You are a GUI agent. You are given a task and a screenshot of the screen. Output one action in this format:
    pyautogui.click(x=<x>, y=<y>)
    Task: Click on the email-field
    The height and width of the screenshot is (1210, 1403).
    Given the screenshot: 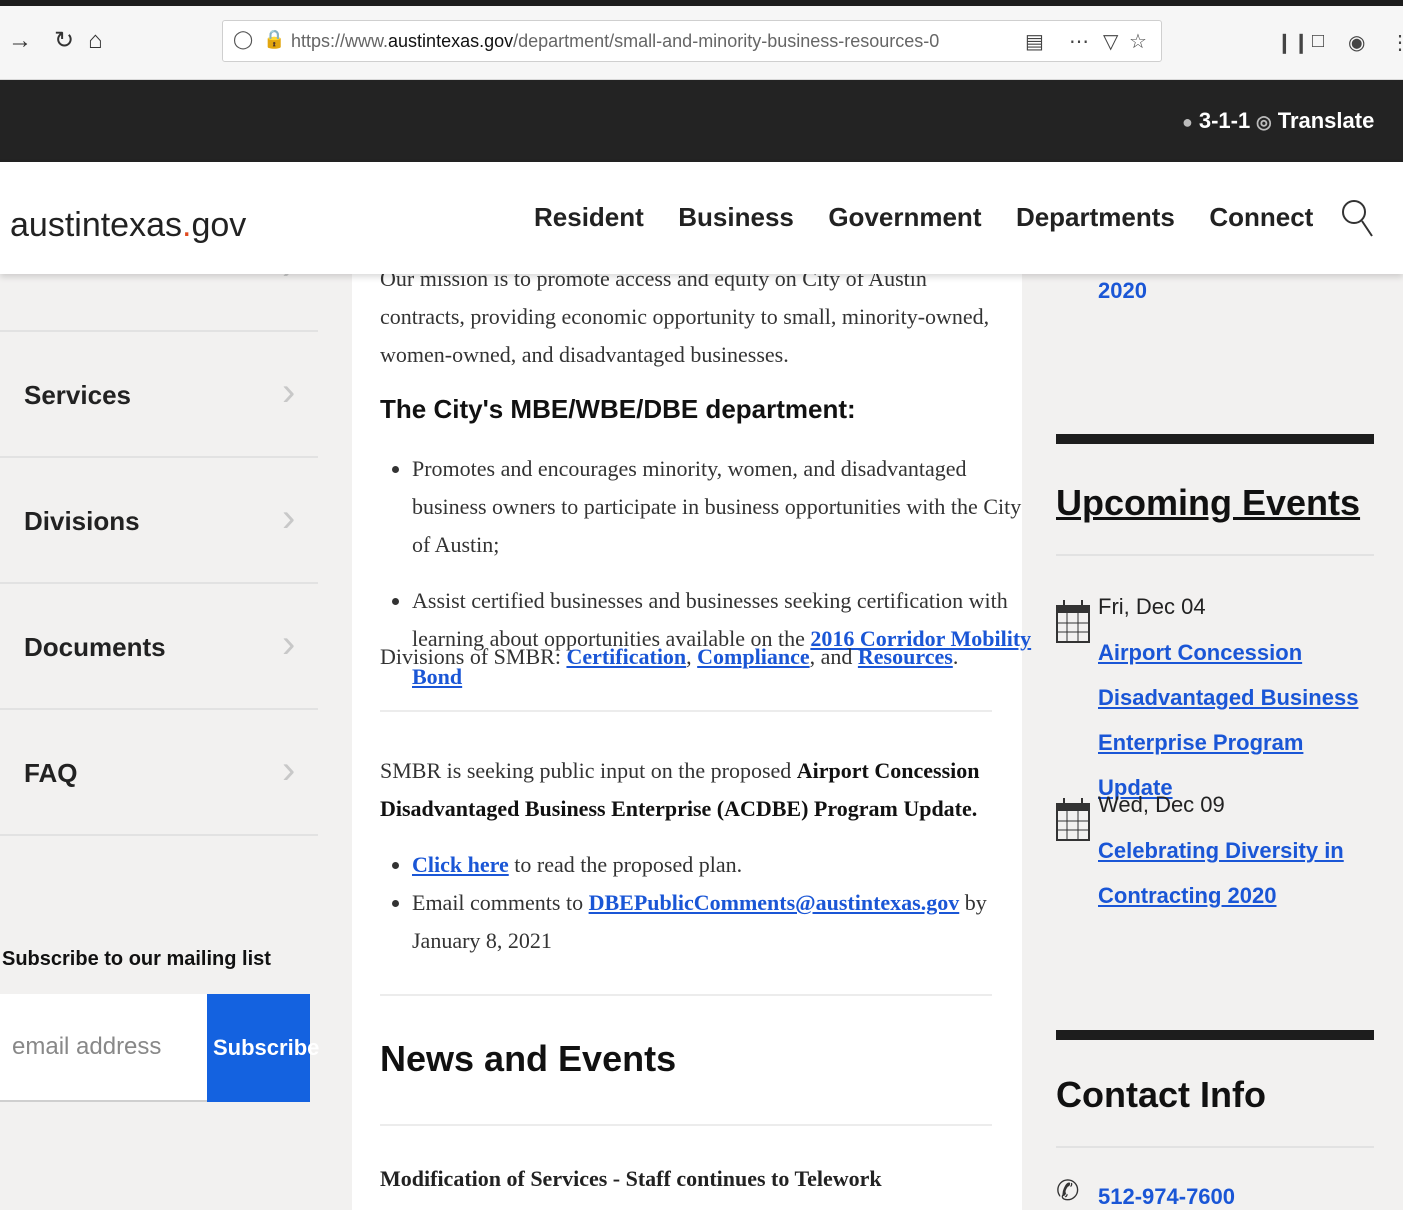 What is the action you would take?
    pyautogui.click(x=103, y=1048)
    